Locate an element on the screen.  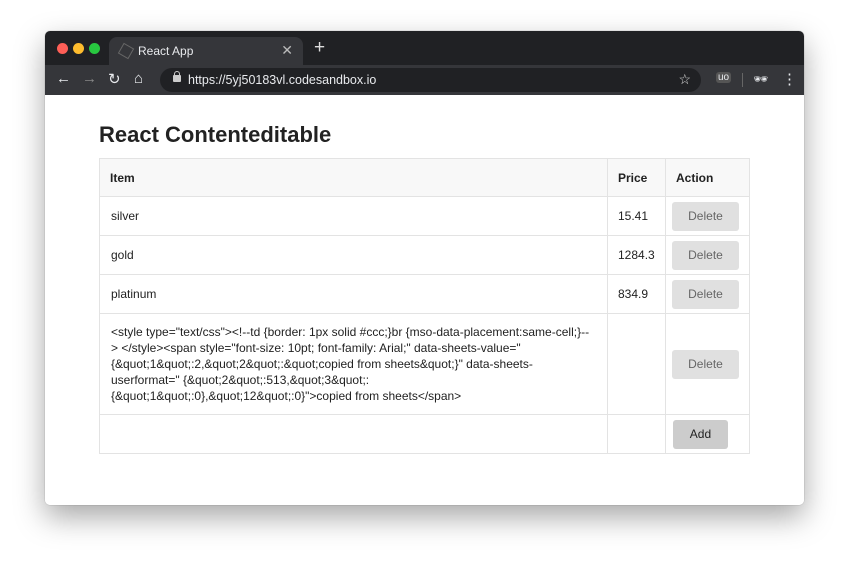
reload-icon: ↻ is located at coordinates (114, 79).